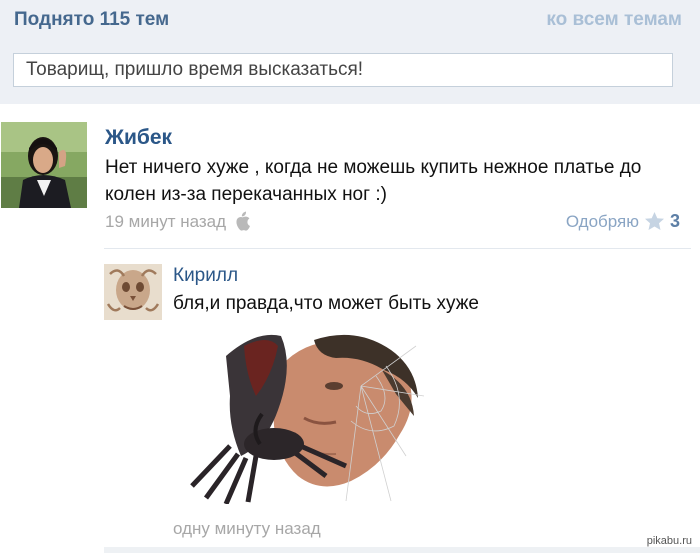  I want to click on bottom-divider, so click(402, 550).